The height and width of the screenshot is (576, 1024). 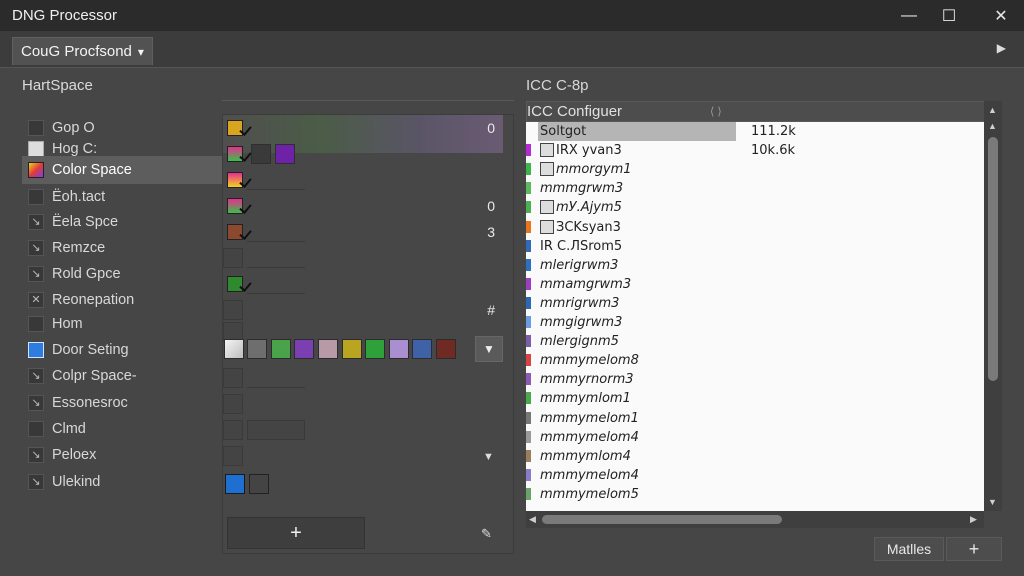 What do you see at coordinates (755, 456) in the screenshot?
I see `icc-profile-row: mmmymlom4` at bounding box center [755, 456].